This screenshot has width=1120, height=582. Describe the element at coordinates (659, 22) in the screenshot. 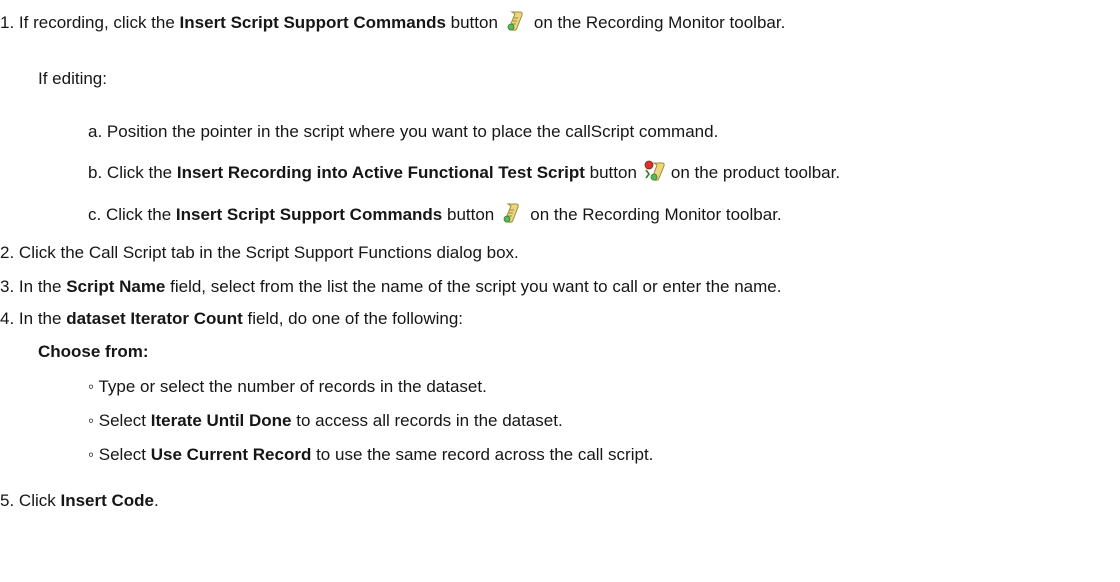

I see `step-text: on the Recording Monitor toolbar.` at that location.